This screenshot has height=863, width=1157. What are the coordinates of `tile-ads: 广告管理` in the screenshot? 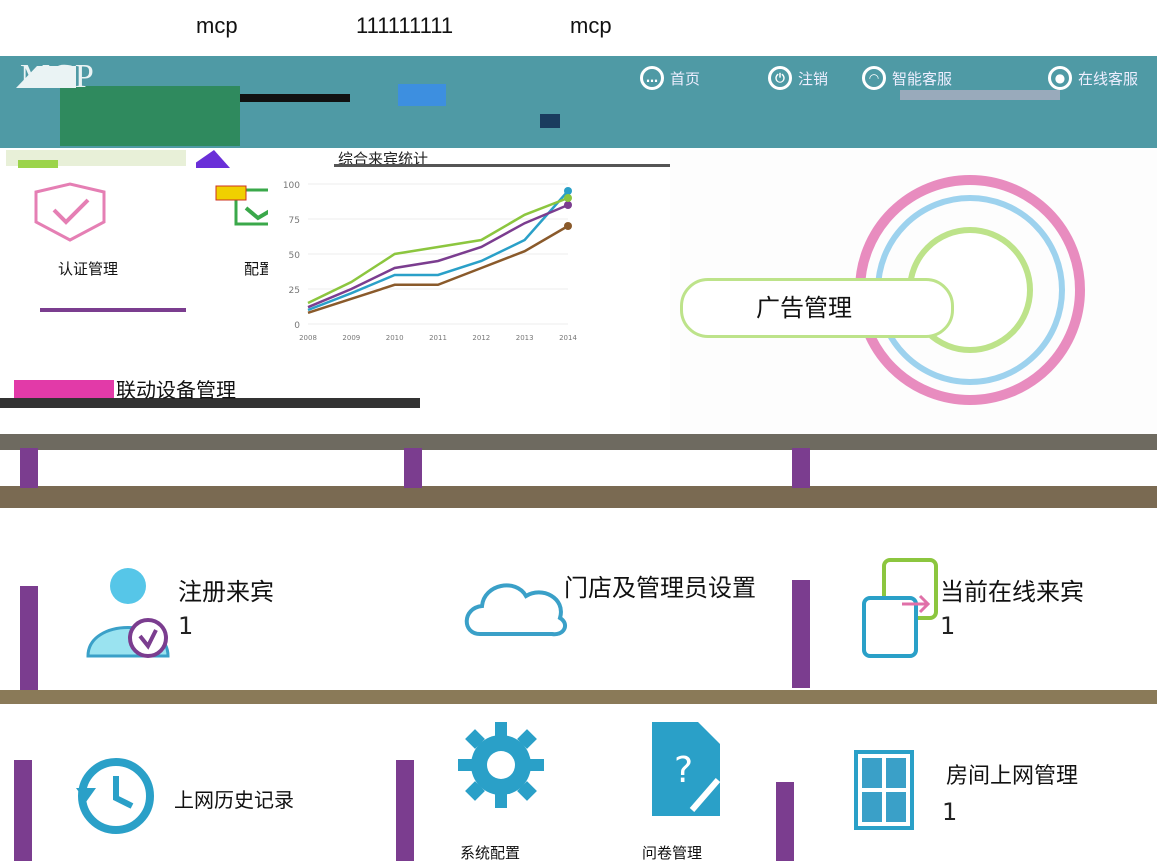 It's located at (913, 295).